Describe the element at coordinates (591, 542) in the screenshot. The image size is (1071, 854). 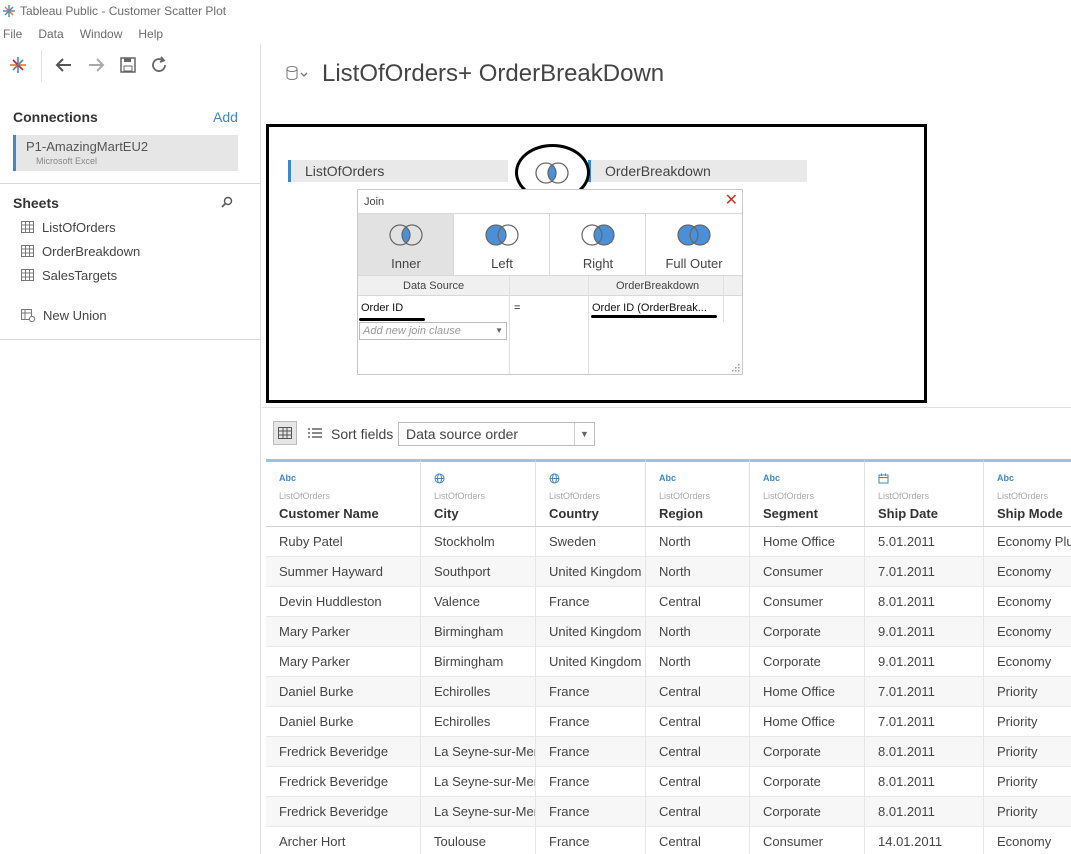
I see `table-cell: Sweden` at that location.